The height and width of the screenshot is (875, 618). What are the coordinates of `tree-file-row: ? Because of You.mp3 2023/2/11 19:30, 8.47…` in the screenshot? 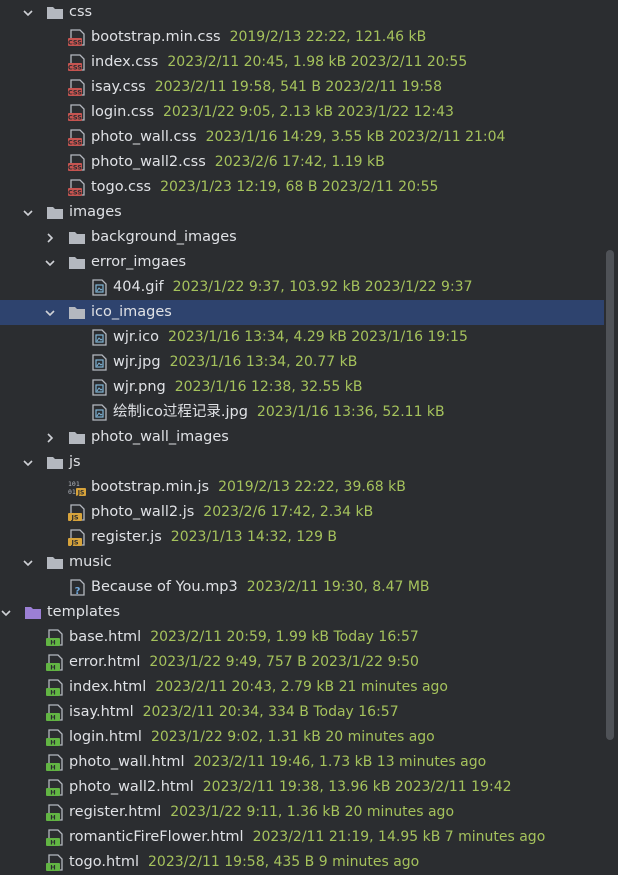 It's located at (302, 587).